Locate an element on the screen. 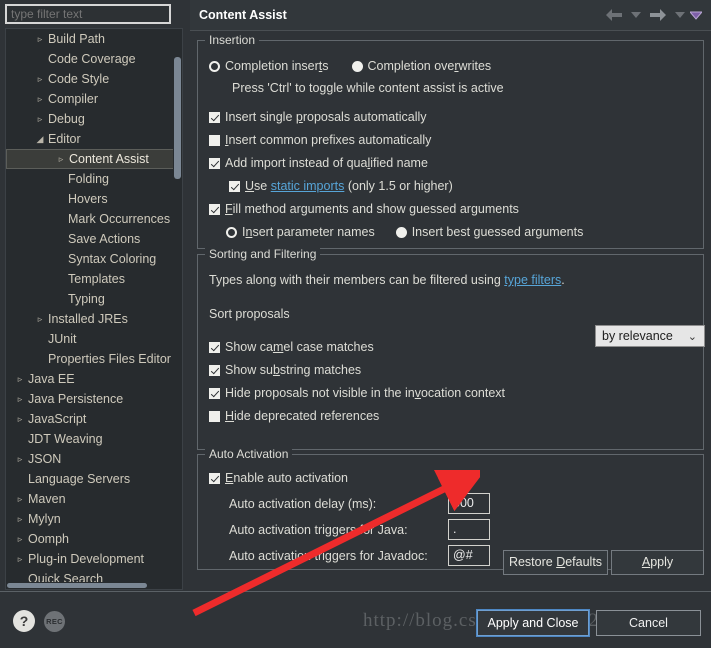  tree-item-typing: Typing is located at coordinates (90, 299).